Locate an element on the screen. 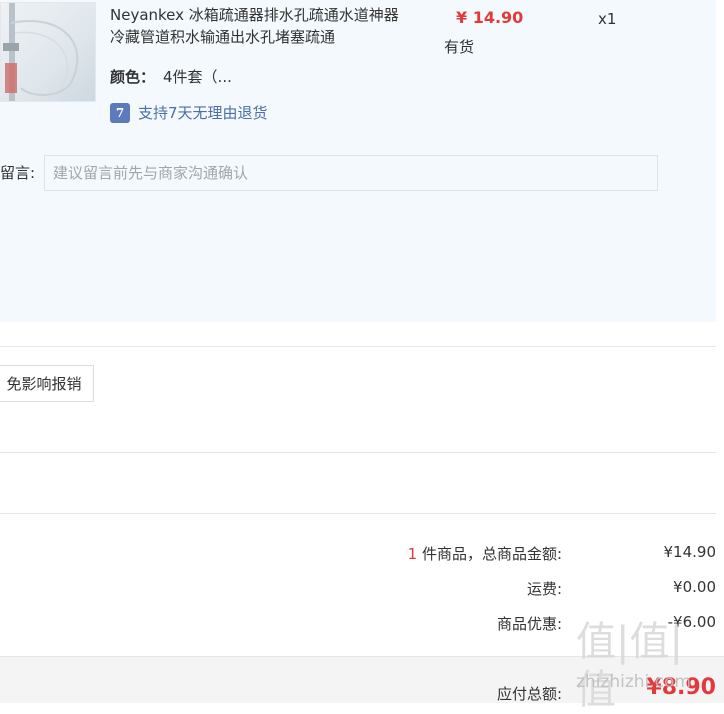 Image resolution: width=724 pixels, height=714 pixels. shipping-label: 运费: is located at coordinates (544, 589).